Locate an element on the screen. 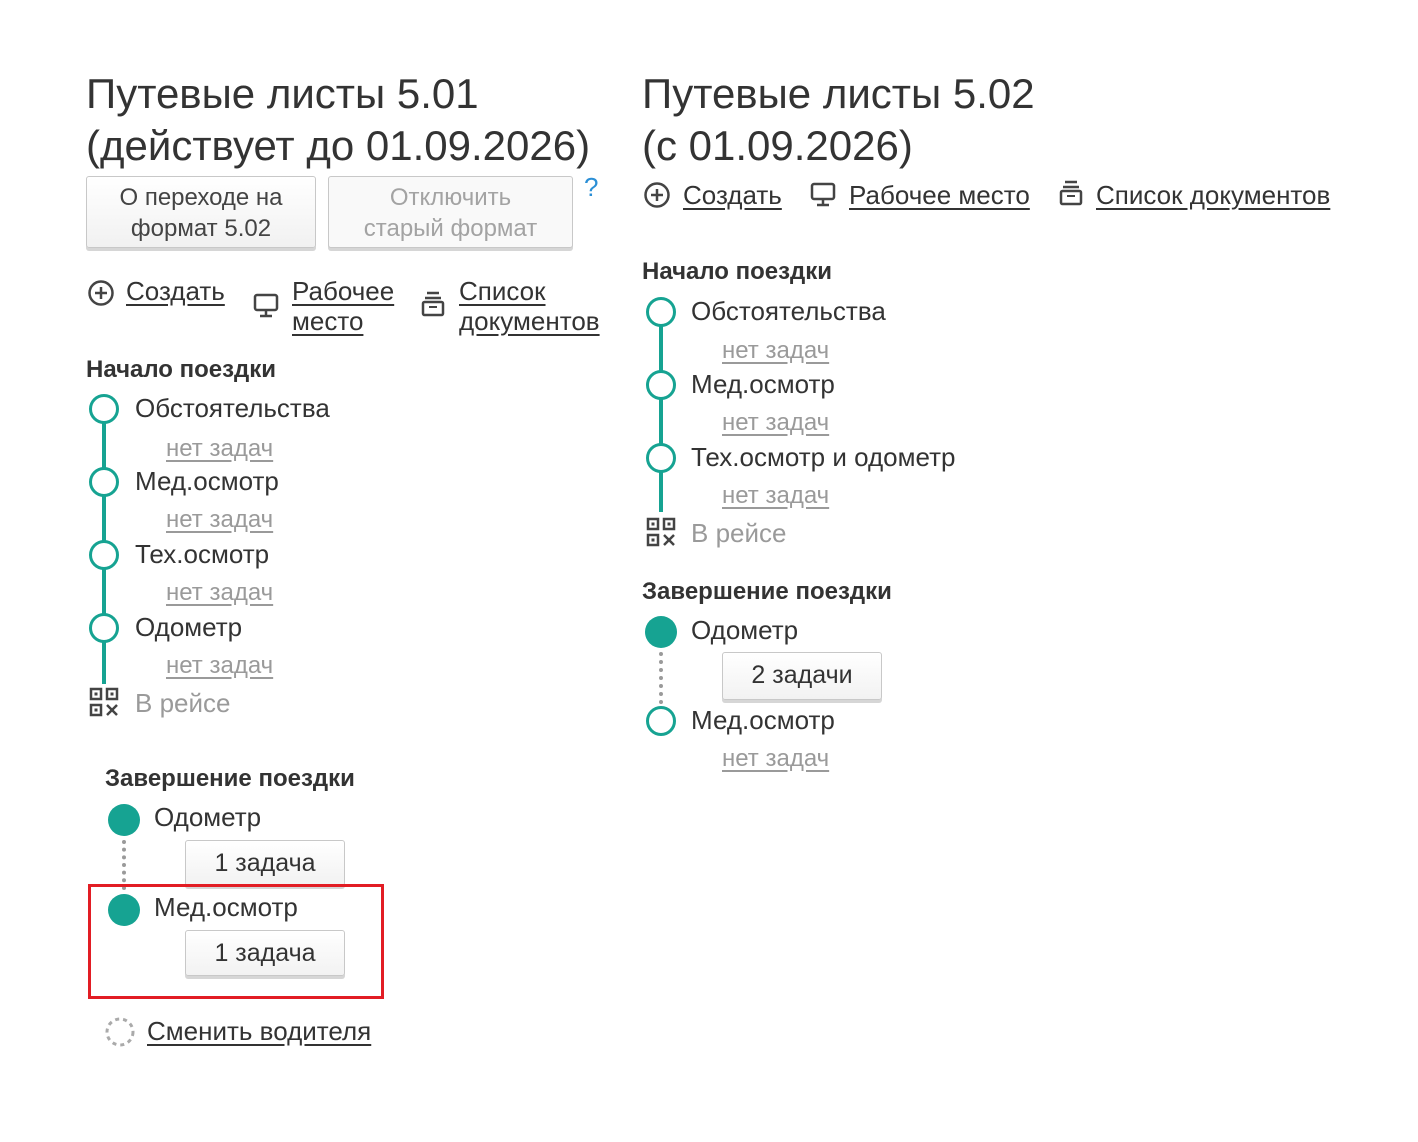  link-line-2: место is located at coordinates (328, 321).